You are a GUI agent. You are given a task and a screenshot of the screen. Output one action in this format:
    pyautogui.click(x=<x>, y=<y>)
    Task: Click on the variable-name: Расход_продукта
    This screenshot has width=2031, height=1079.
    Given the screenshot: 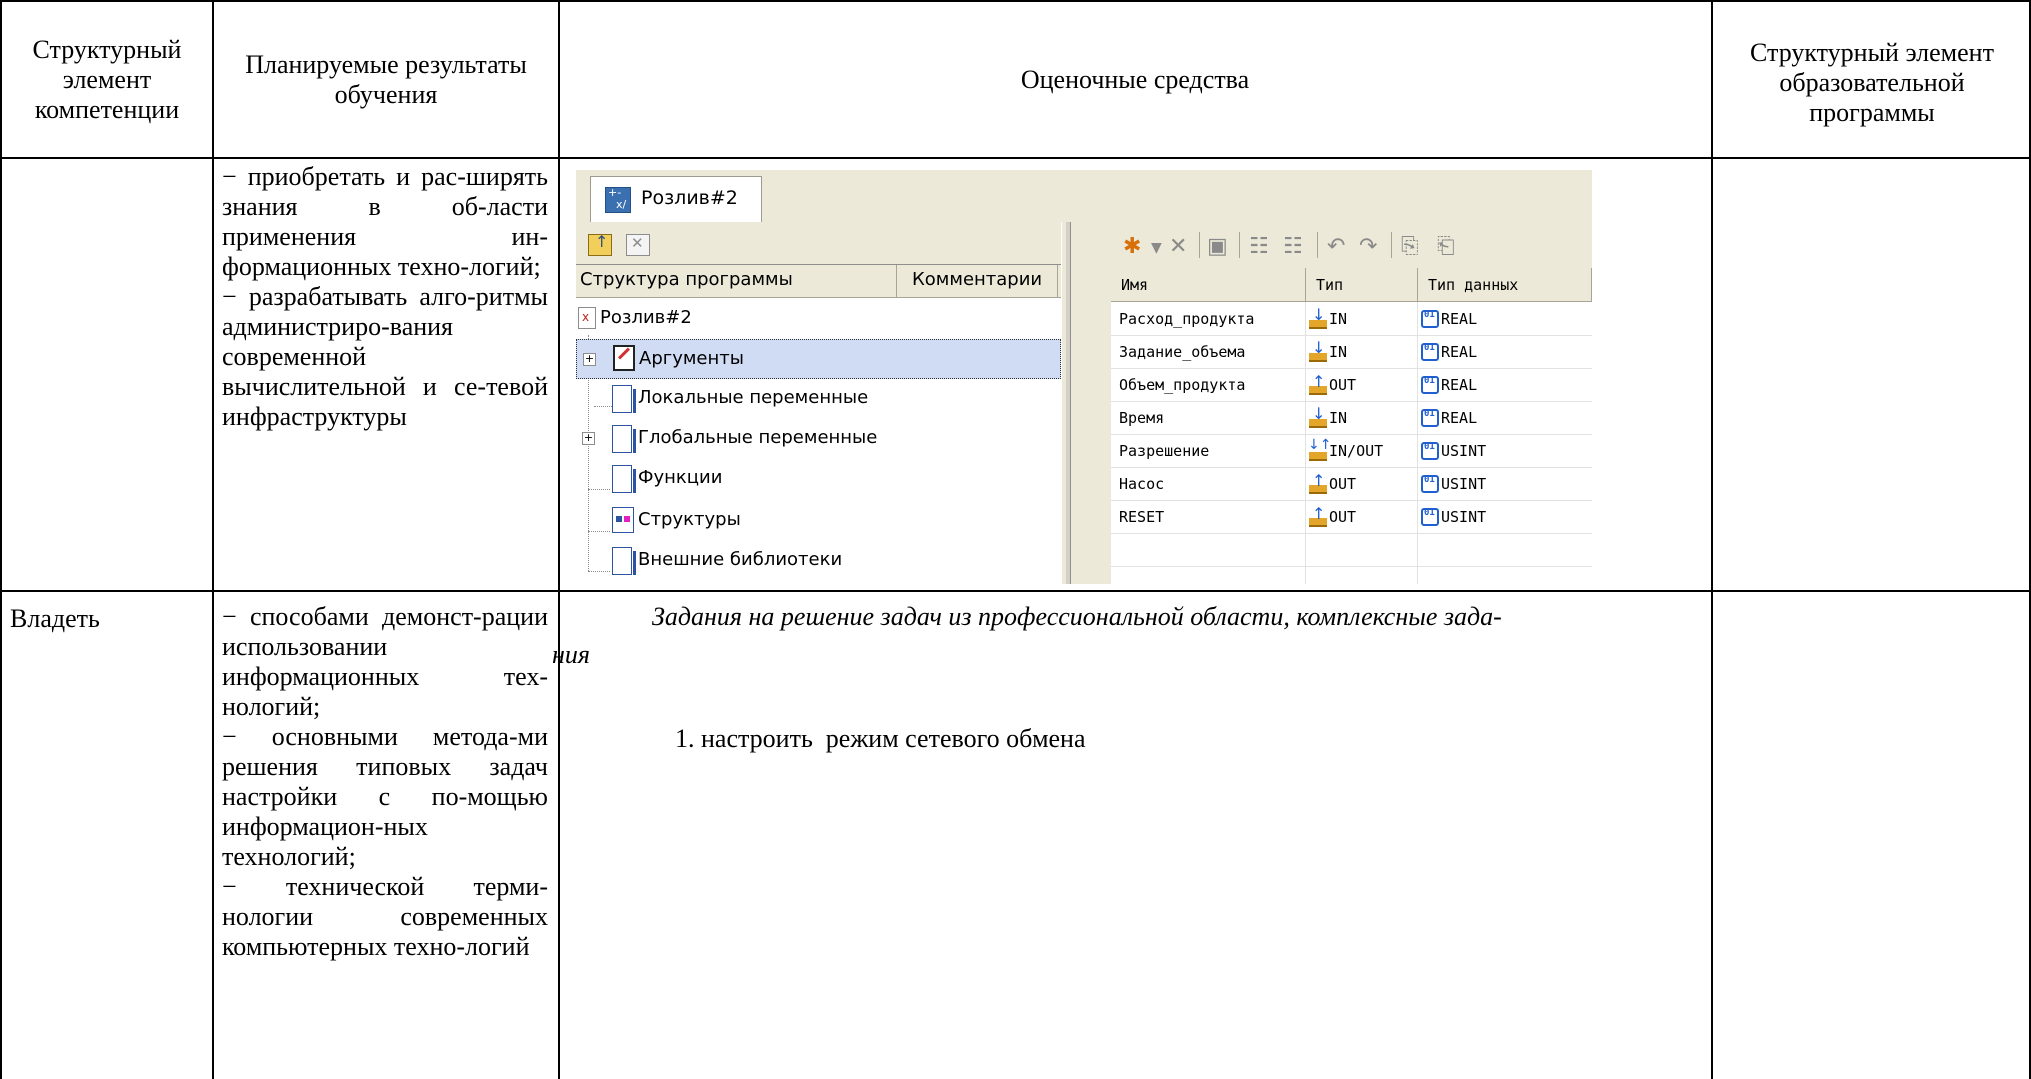 What is the action you would take?
    pyautogui.click(x=1187, y=319)
    